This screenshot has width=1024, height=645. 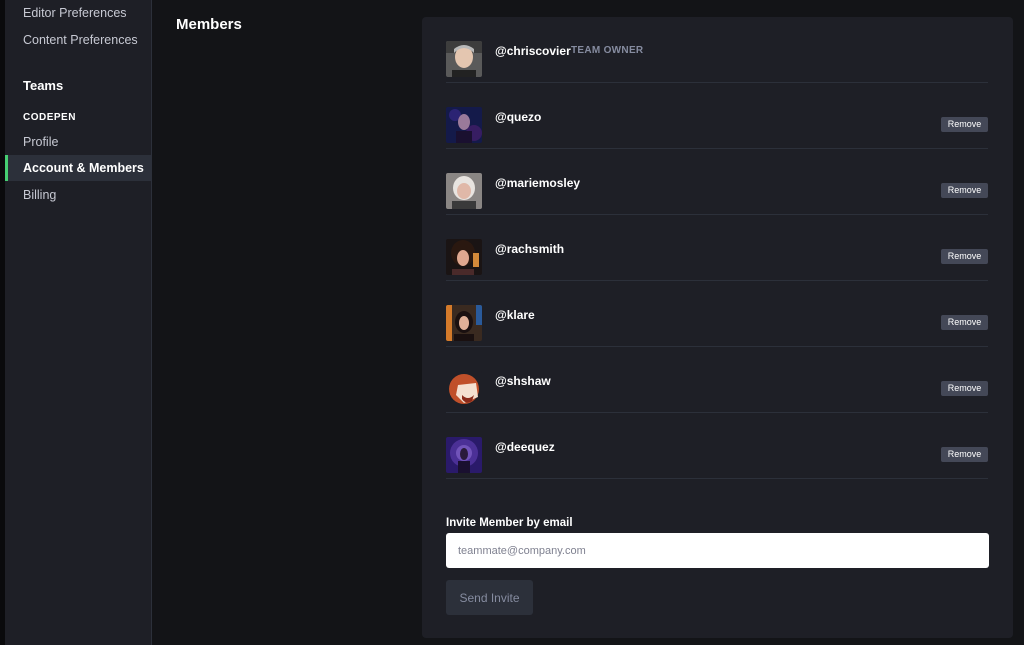 What do you see at coordinates (525, 447) in the screenshot?
I see `member-handle: @deequez` at bounding box center [525, 447].